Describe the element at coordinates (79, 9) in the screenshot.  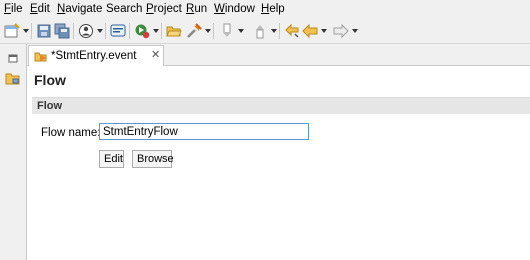
I see `menu-navigate: Navigate` at that location.